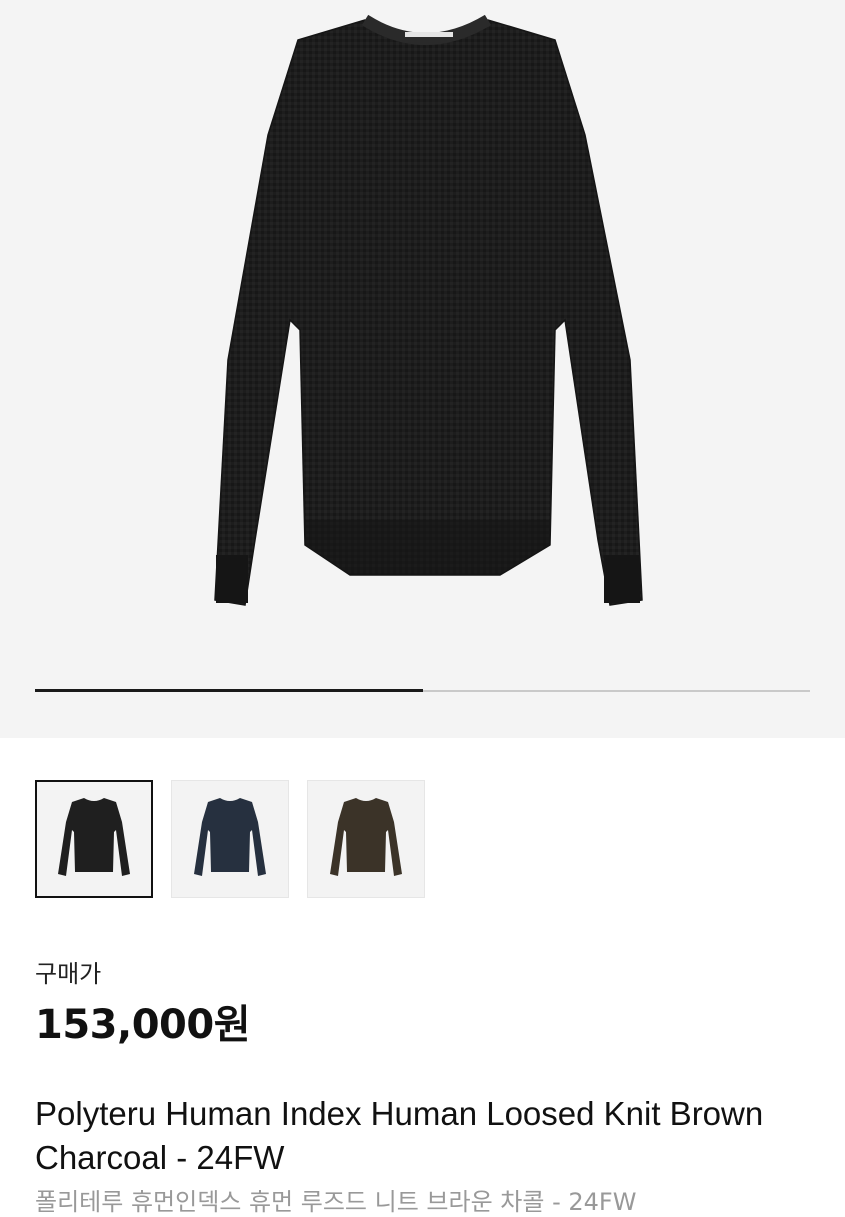 The width and height of the screenshot is (845, 1217). I want to click on gallery-progress-track, so click(422, 690).